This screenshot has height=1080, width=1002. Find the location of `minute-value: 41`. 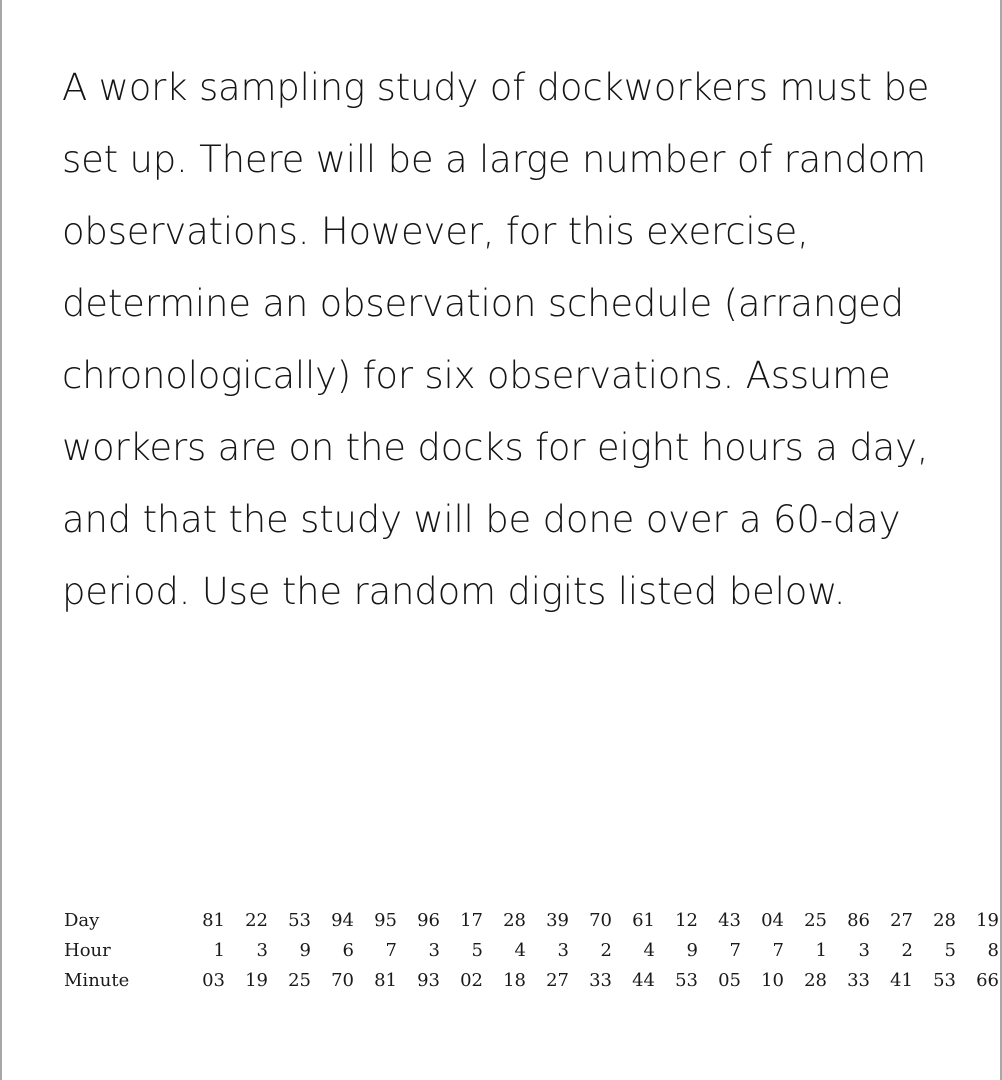

minute-value: 41 is located at coordinates (901, 980).